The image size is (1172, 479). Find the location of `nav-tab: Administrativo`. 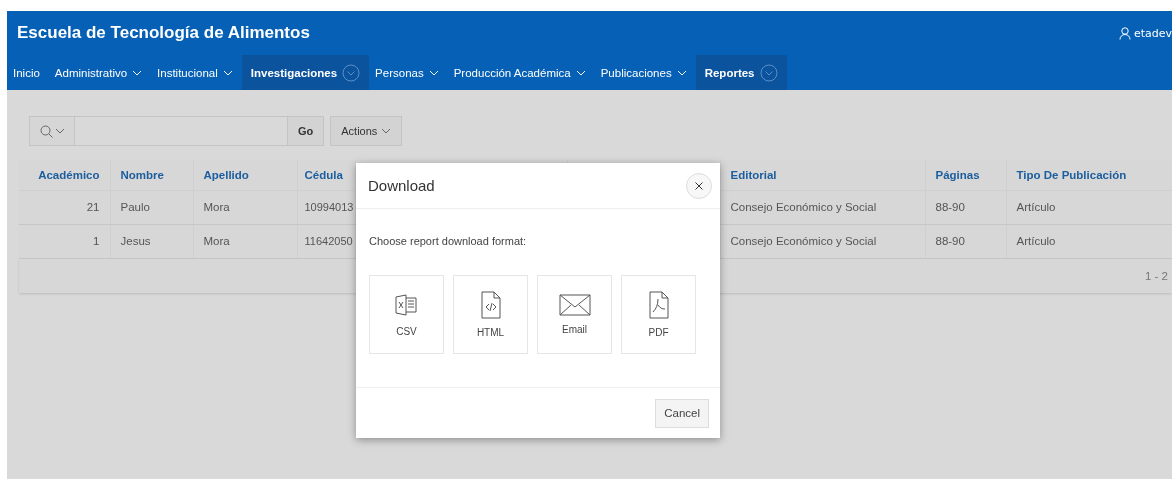

nav-tab: Administrativo is located at coordinates (100, 72).